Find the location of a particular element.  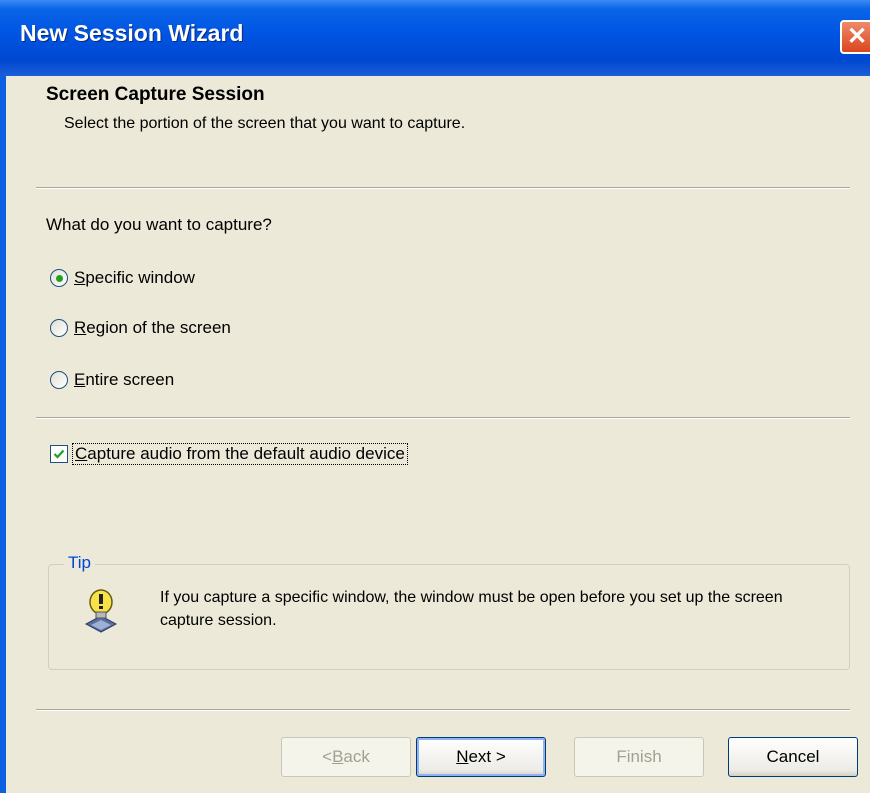

checkbox is located at coordinates (59, 454).